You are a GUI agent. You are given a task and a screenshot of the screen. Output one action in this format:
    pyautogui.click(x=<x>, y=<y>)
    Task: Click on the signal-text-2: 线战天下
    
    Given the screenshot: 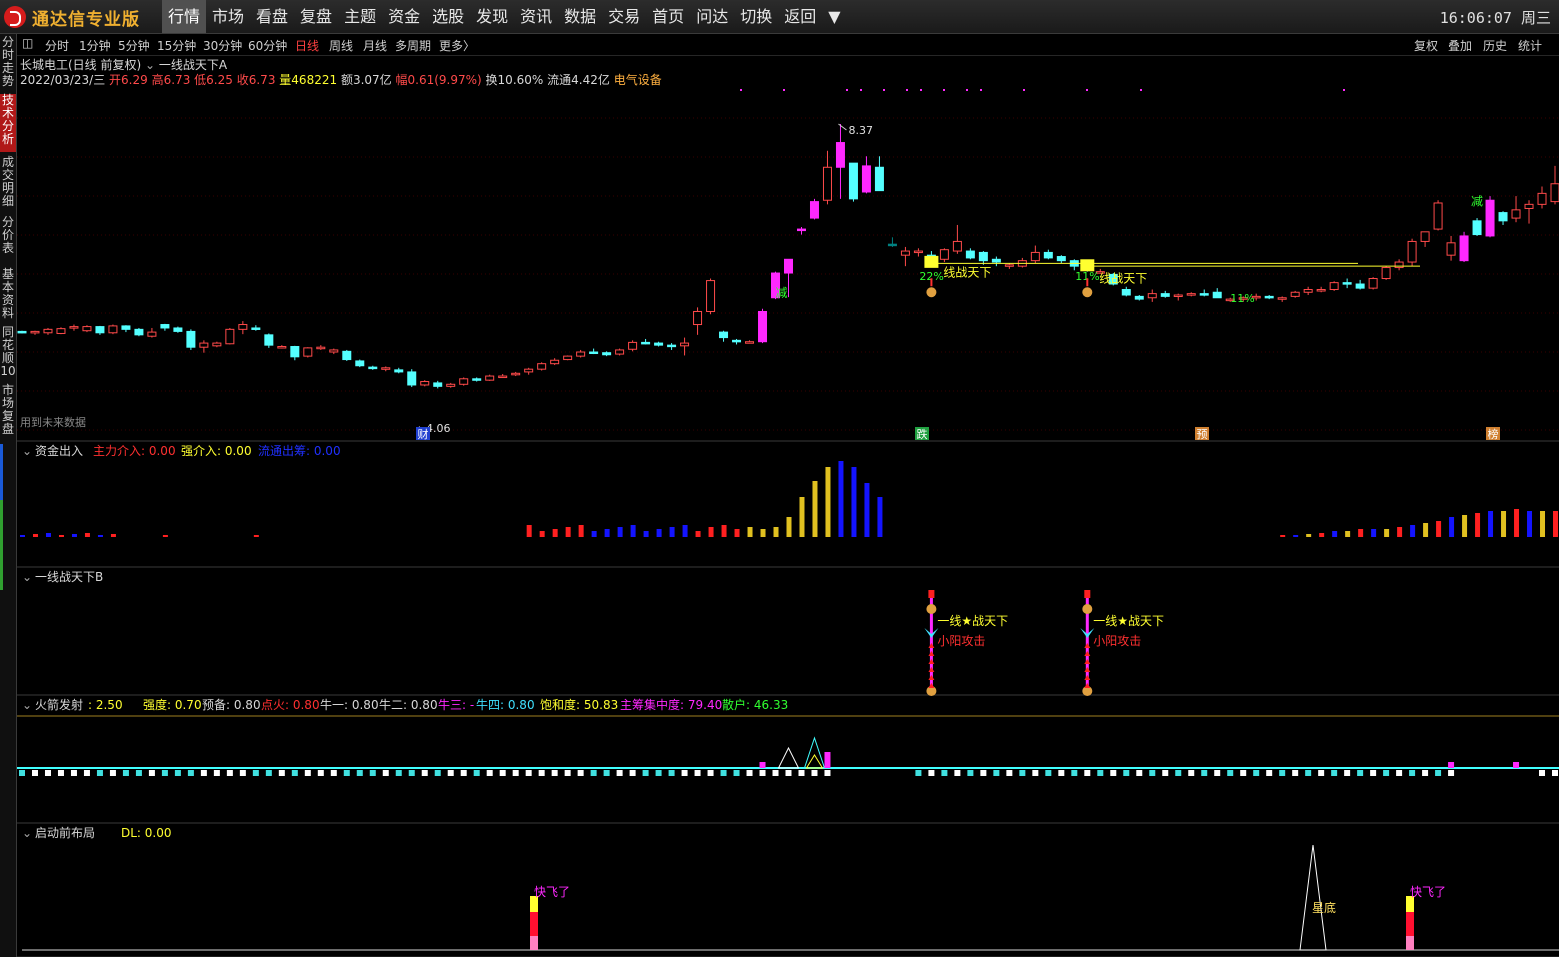 What is the action you would take?
    pyautogui.click(x=1123, y=279)
    